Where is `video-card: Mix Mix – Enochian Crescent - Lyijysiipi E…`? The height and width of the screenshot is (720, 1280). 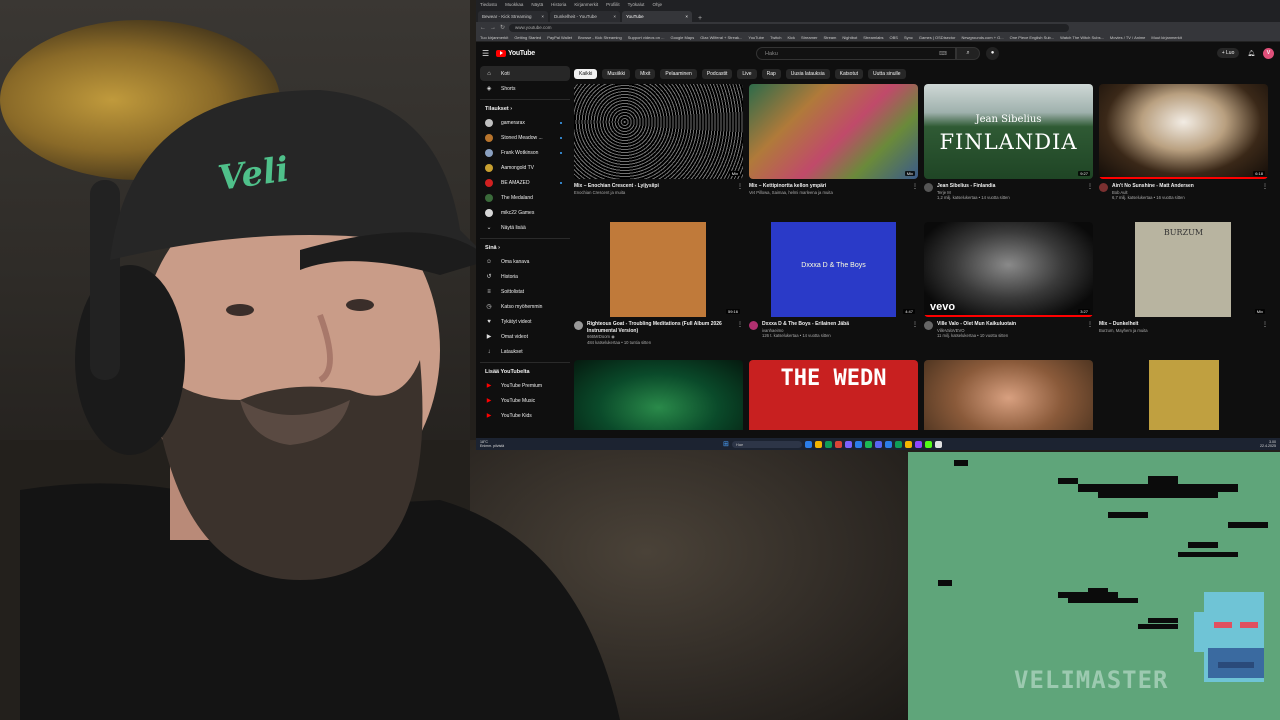 video-card: Mix Mix – Enochian Crescent - Lyijysiipi E… is located at coordinates (658, 153).